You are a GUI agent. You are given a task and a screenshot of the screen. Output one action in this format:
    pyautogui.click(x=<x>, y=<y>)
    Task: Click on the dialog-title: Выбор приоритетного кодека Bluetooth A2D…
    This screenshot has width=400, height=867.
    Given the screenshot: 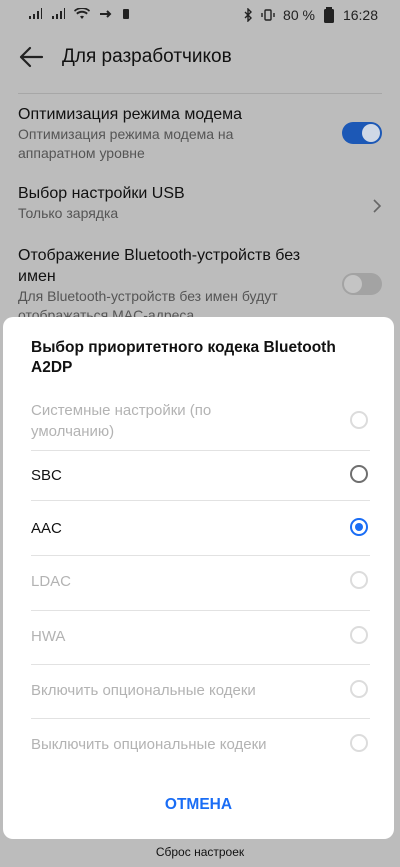 What is the action you would take?
    pyautogui.click(x=196, y=358)
    